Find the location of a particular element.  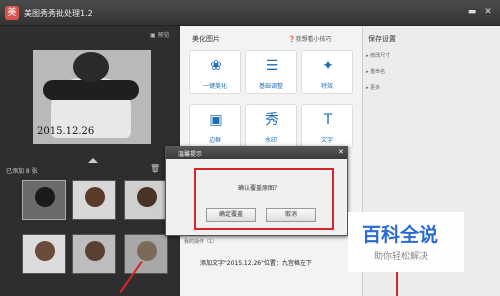

window-title: 美图秀秀批处理1.2 is located at coordinates (58, 13).